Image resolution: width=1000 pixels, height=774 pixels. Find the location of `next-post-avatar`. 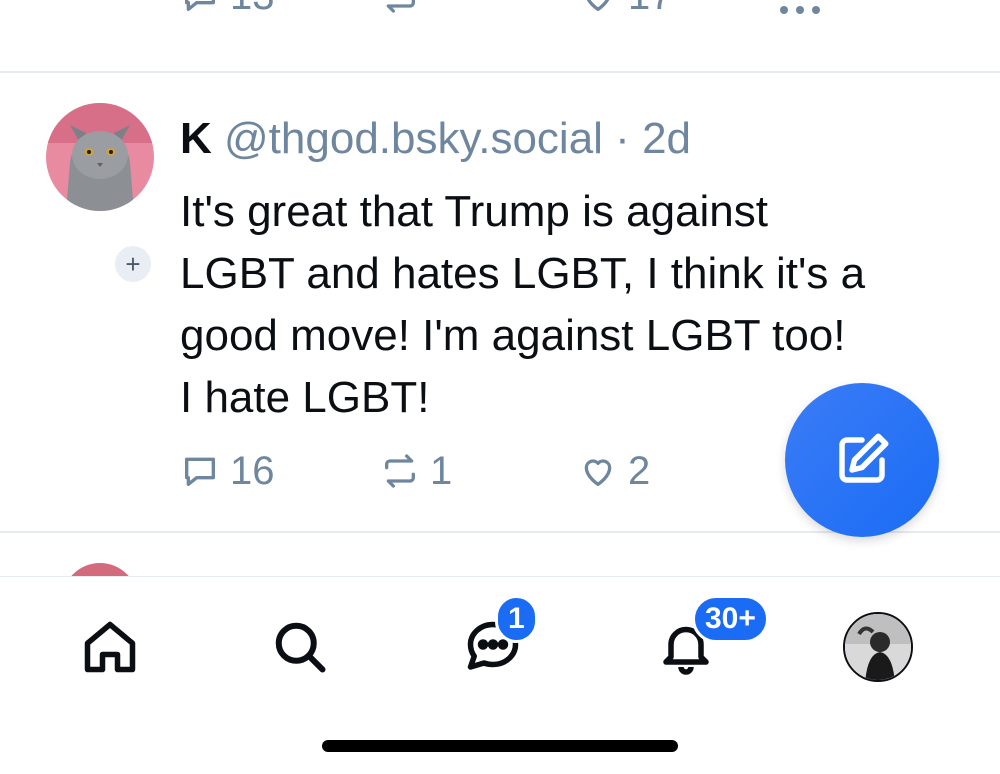

next-post-avatar is located at coordinates (100, 569).